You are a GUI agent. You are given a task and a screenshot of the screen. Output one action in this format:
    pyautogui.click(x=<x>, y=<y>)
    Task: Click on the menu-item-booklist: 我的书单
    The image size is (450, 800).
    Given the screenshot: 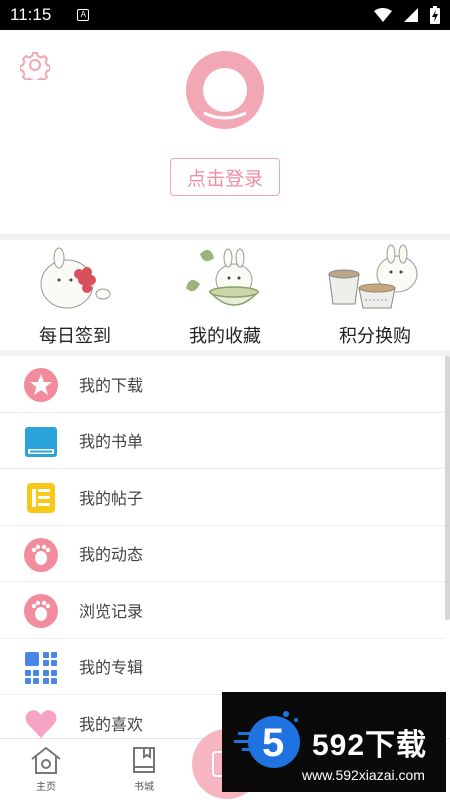 What is the action you would take?
    pyautogui.click(x=222, y=441)
    